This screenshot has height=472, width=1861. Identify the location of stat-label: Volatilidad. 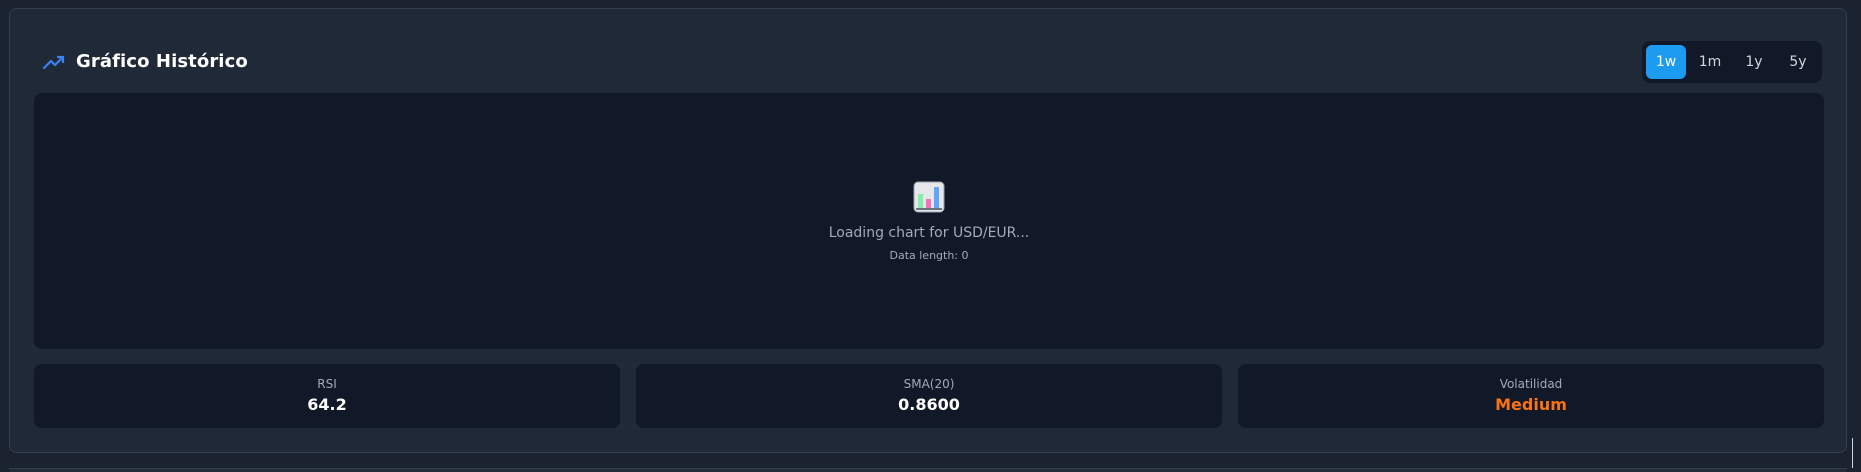
(1531, 384).